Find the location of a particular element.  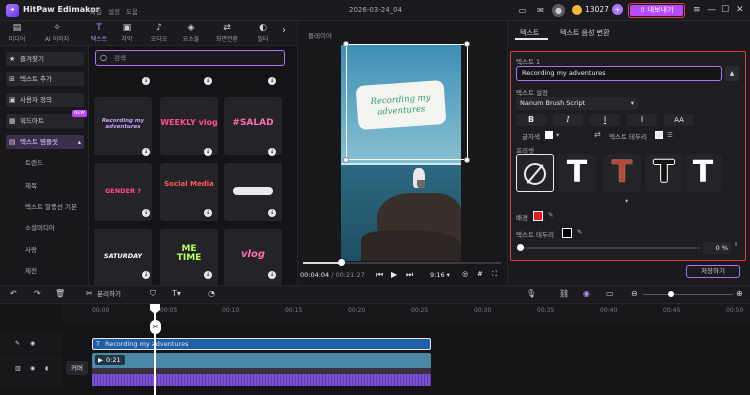

tab-tts: 텍스트 음성 변환 is located at coordinates (585, 33).